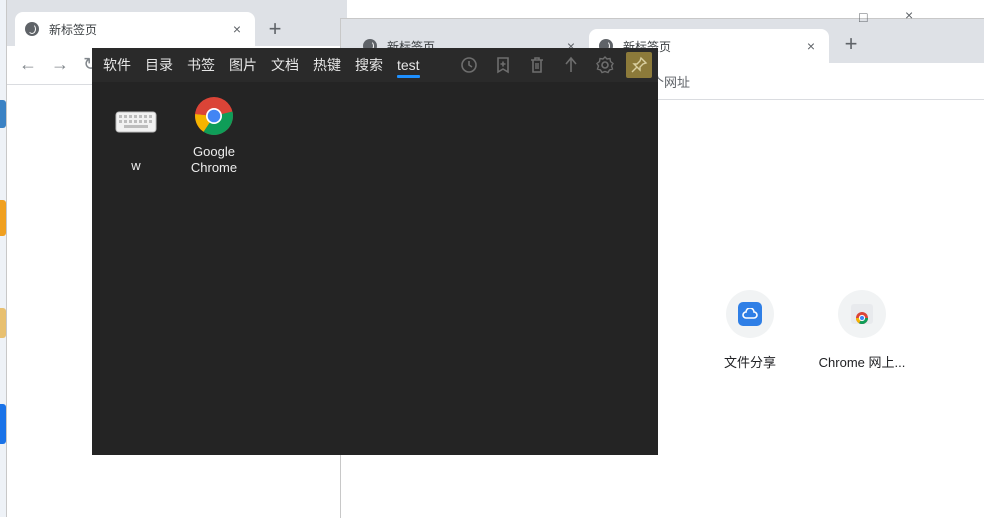  I want to click on launcher-toolbar, so click(550, 65).